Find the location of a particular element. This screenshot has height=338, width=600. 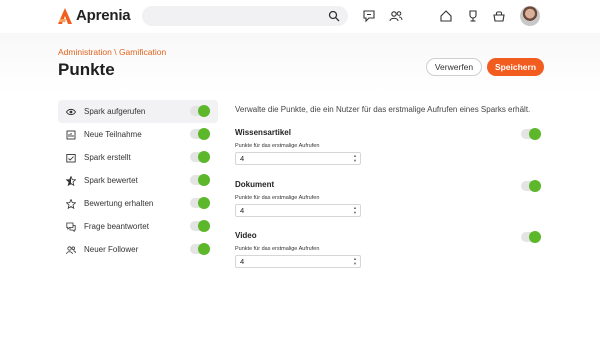

sidebar-item-spark-rated: Spark bewertet is located at coordinates (138, 180).